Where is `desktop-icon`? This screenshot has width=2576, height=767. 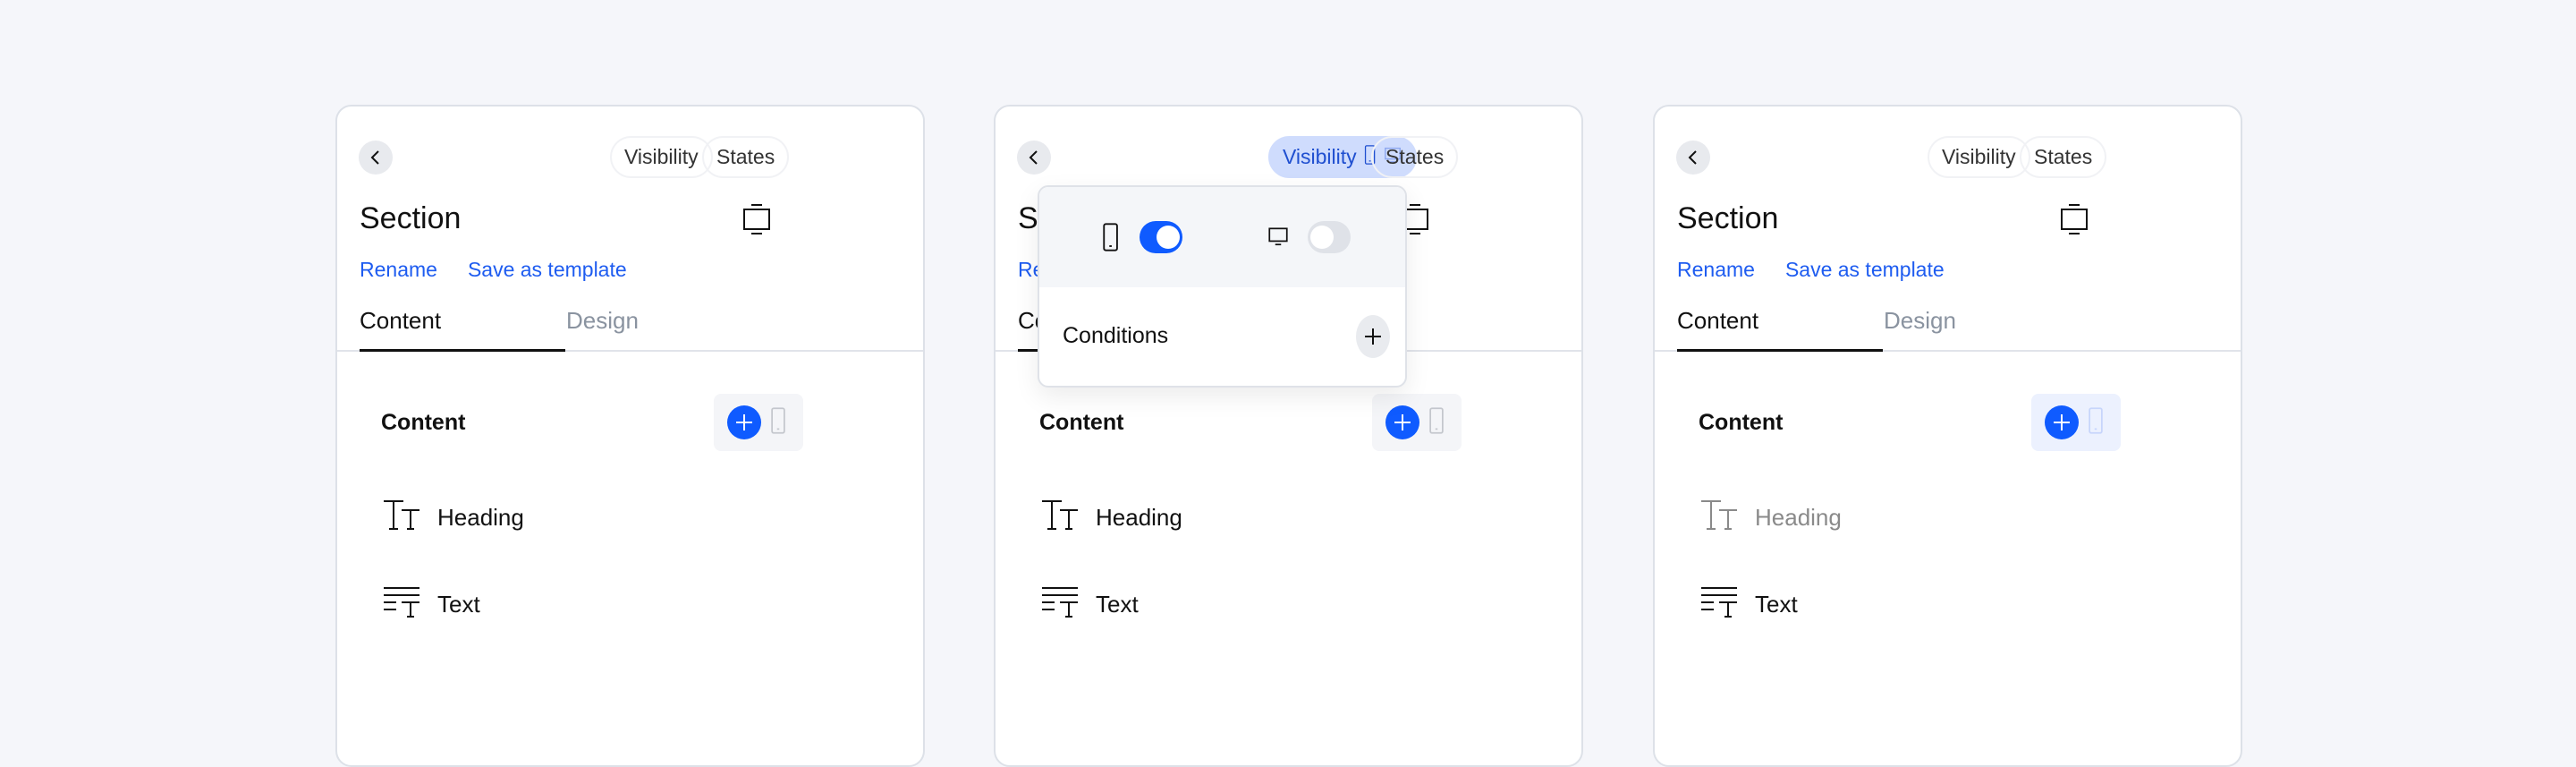
desktop-icon is located at coordinates (1278, 238).